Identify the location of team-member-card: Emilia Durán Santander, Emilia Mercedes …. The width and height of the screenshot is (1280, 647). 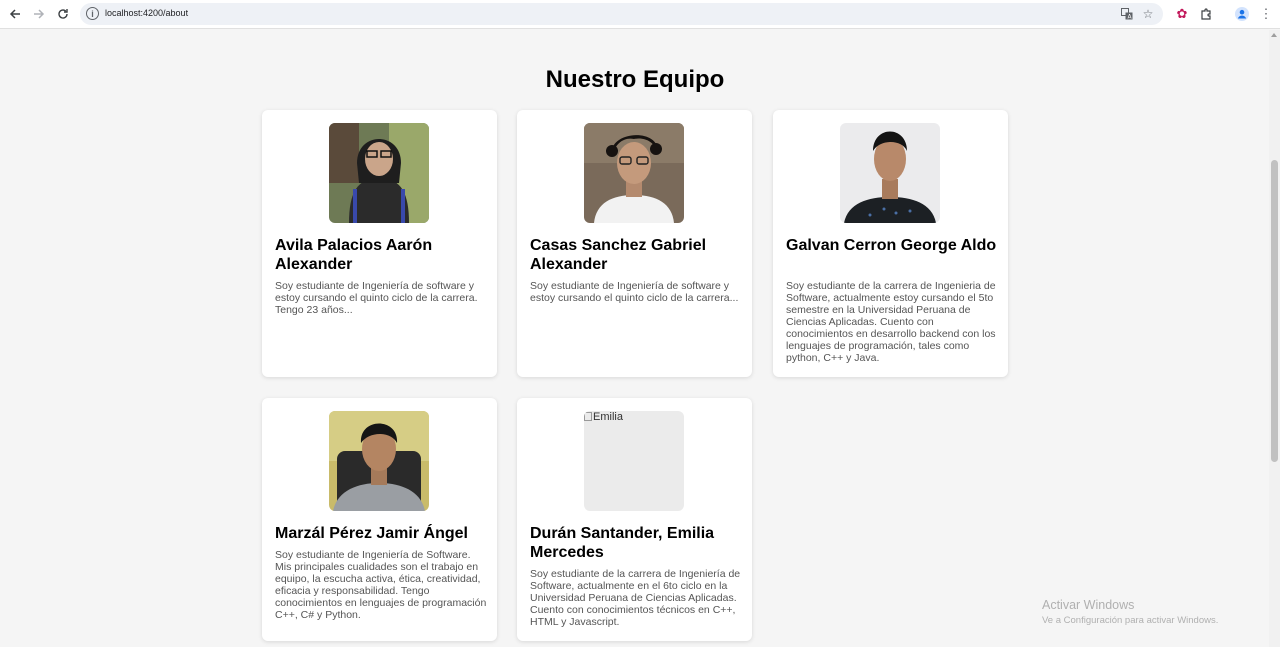
(634, 519).